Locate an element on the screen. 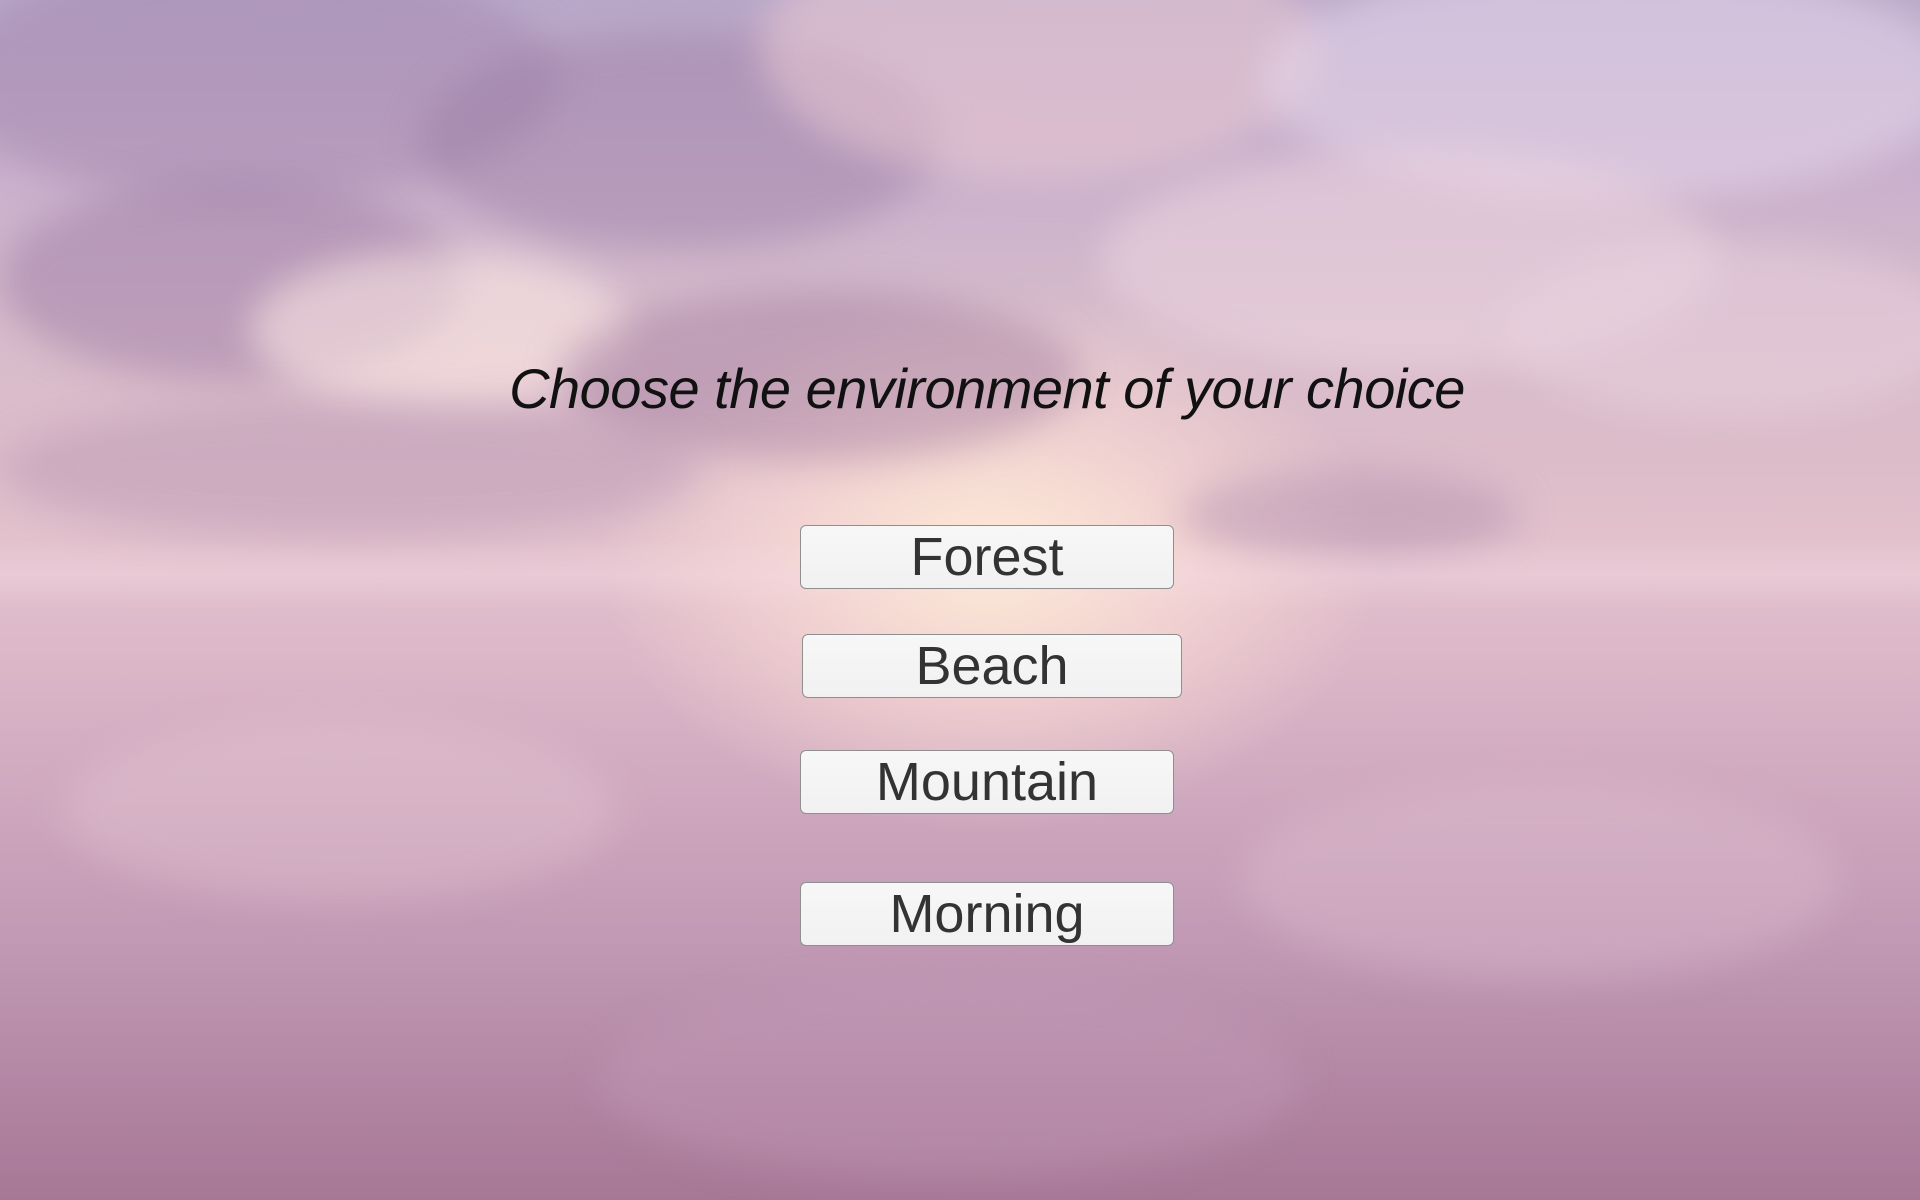 The width and height of the screenshot is (1920, 1200). morning-button-label: Morning is located at coordinates (987, 914).